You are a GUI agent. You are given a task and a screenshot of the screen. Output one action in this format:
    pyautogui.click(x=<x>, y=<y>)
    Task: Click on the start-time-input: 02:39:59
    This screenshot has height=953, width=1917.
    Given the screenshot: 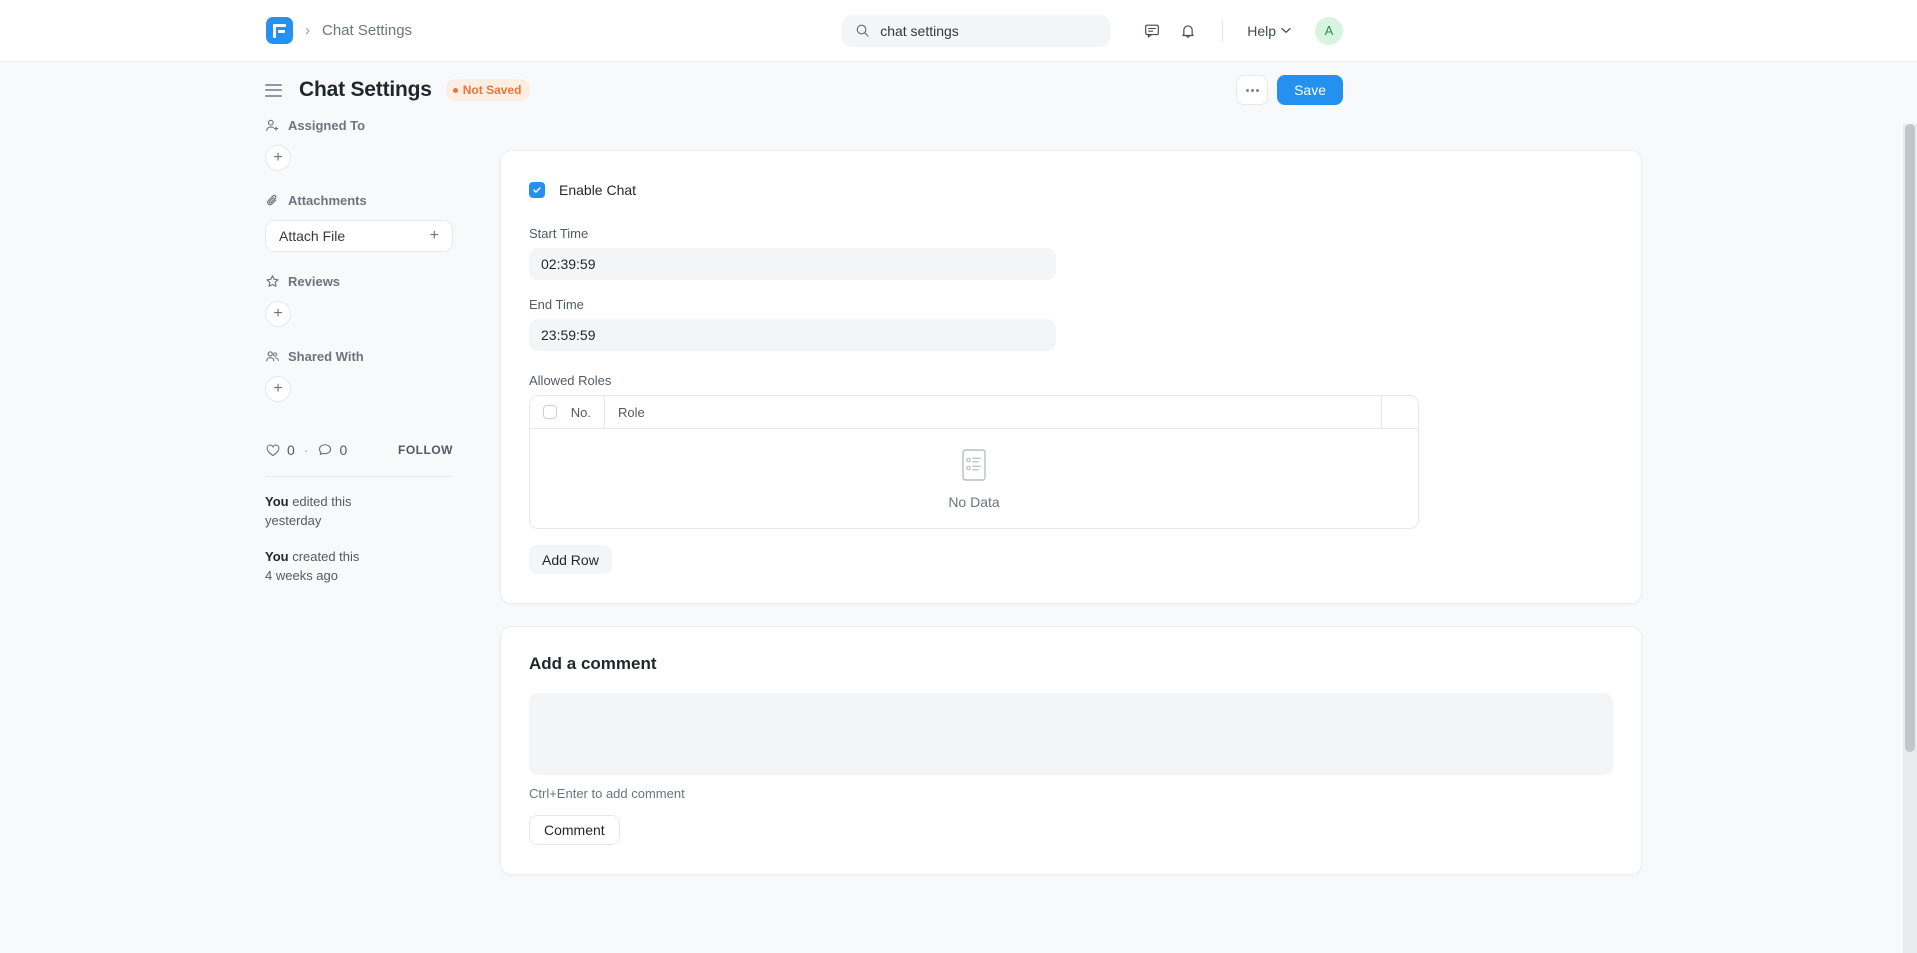 What is the action you would take?
    pyautogui.click(x=792, y=264)
    